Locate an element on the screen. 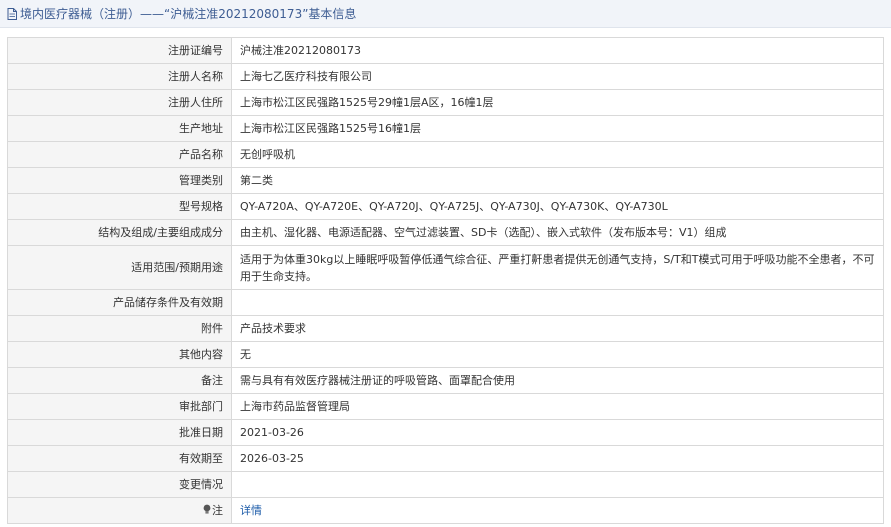 The height and width of the screenshot is (527, 891). table-row: 产品名称 无创呼吸机 is located at coordinates (445, 154).